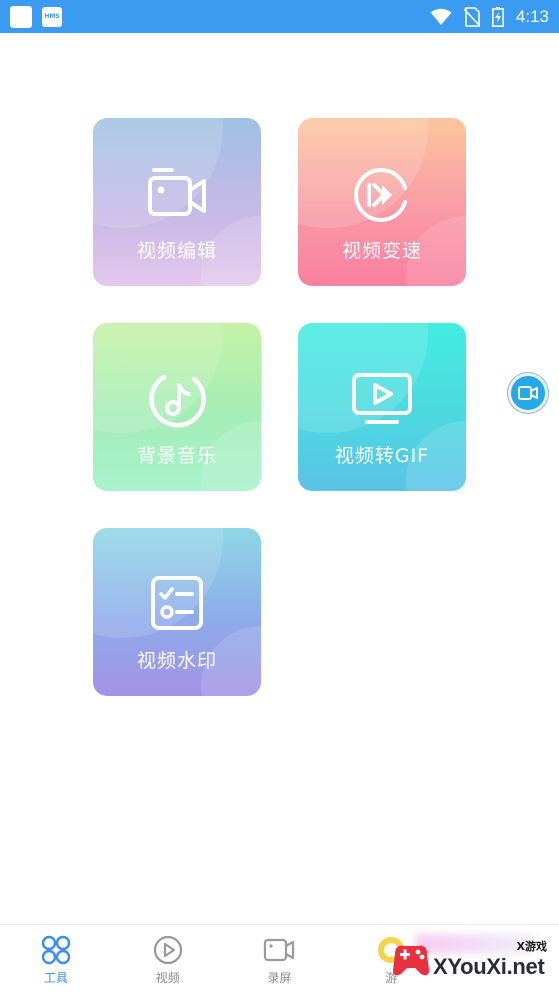  I want to click on video-camera-icon, so click(177, 192).